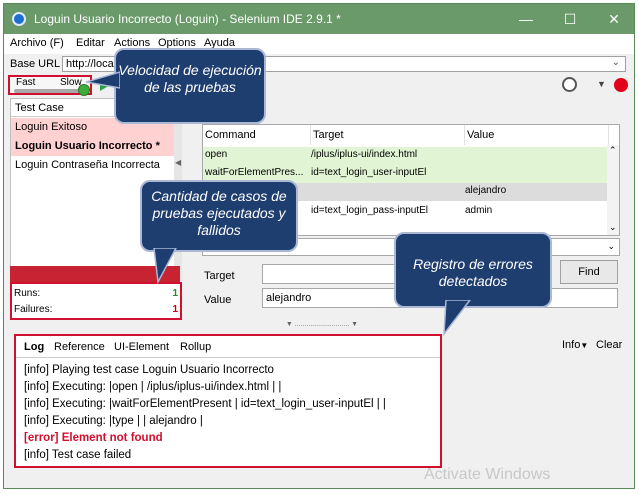 This screenshot has height=494, width=639. I want to click on cell-target: /iplus/iplus-ui/index.html, so click(364, 154).